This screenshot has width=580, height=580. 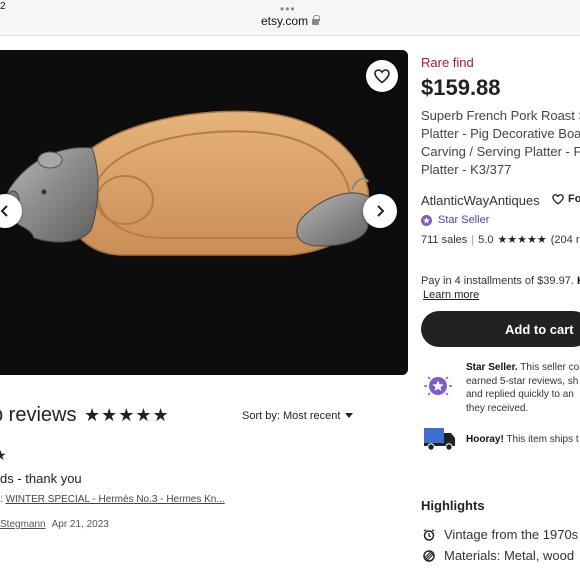 What do you see at coordinates (444, 239) in the screenshot?
I see `sales-count: 711 sales` at bounding box center [444, 239].